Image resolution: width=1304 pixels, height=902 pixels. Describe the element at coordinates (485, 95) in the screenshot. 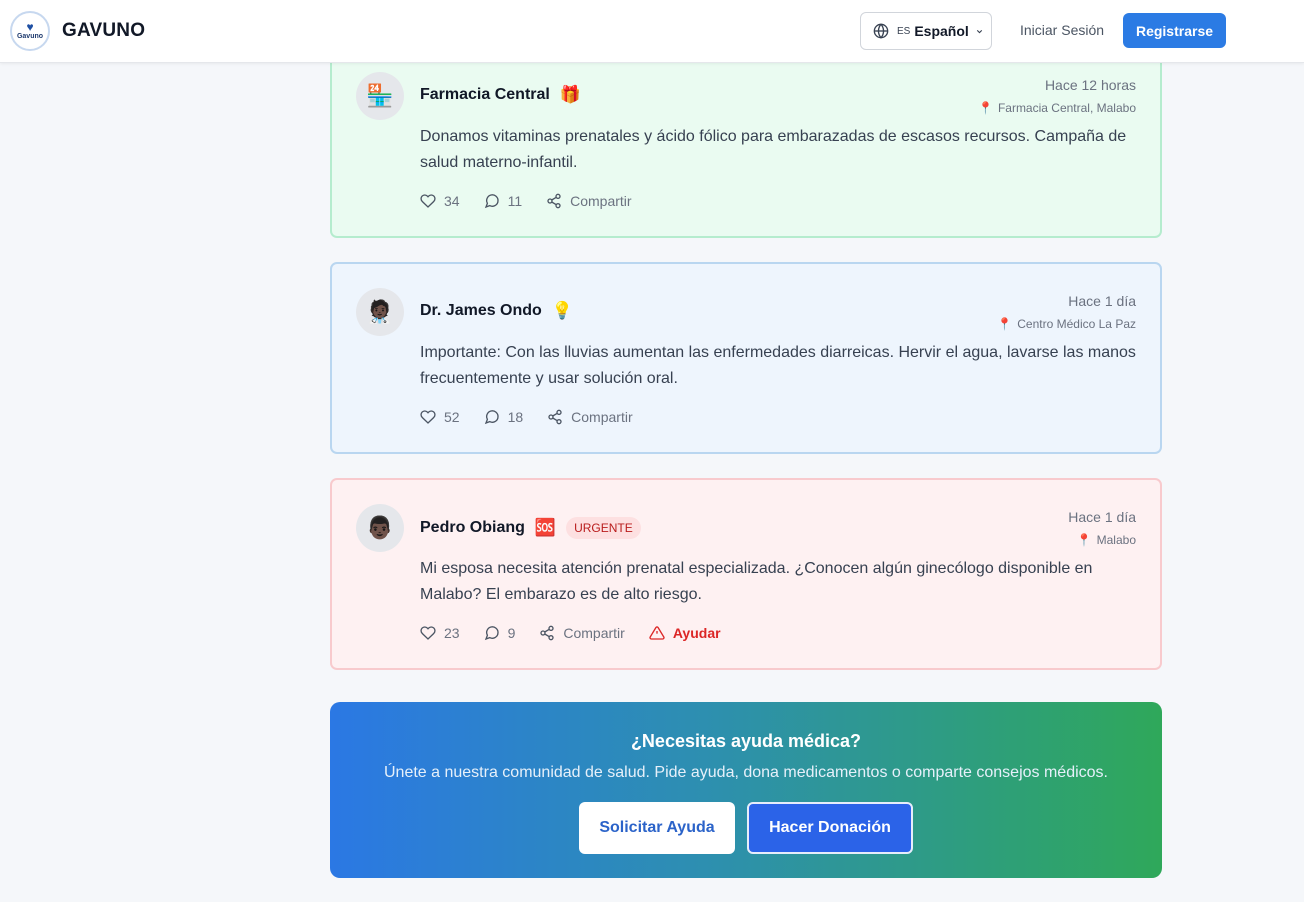

I see `author-name: Farmacia Central` at that location.